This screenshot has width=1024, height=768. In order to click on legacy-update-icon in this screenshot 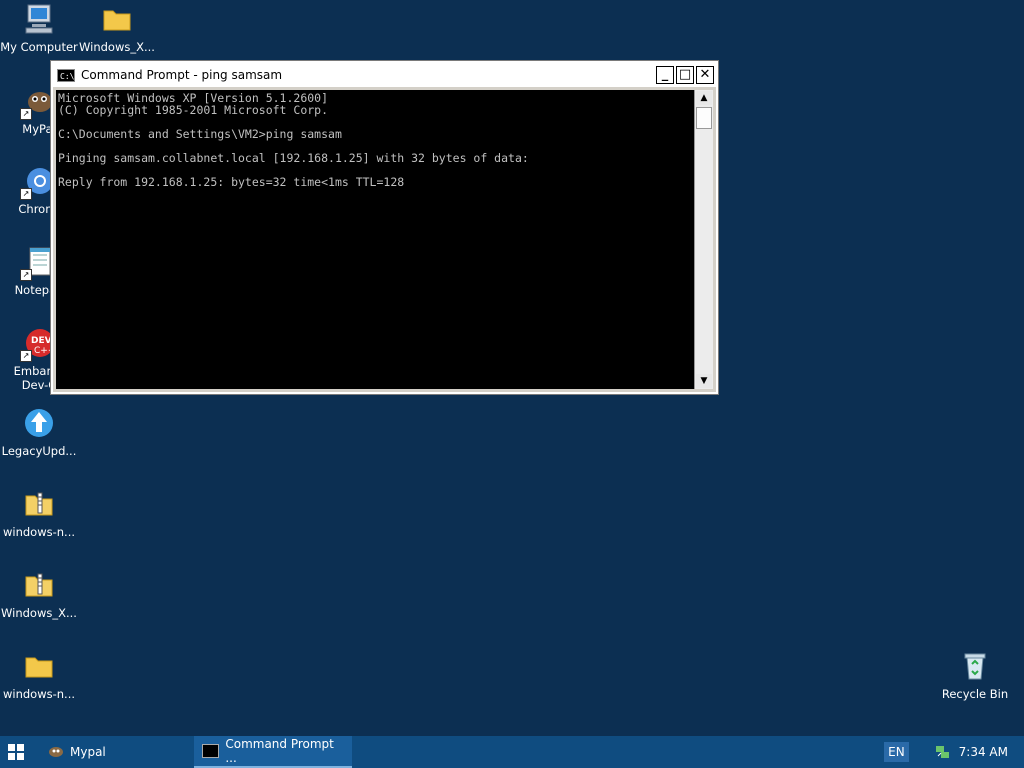, I will do `click(39, 423)`.